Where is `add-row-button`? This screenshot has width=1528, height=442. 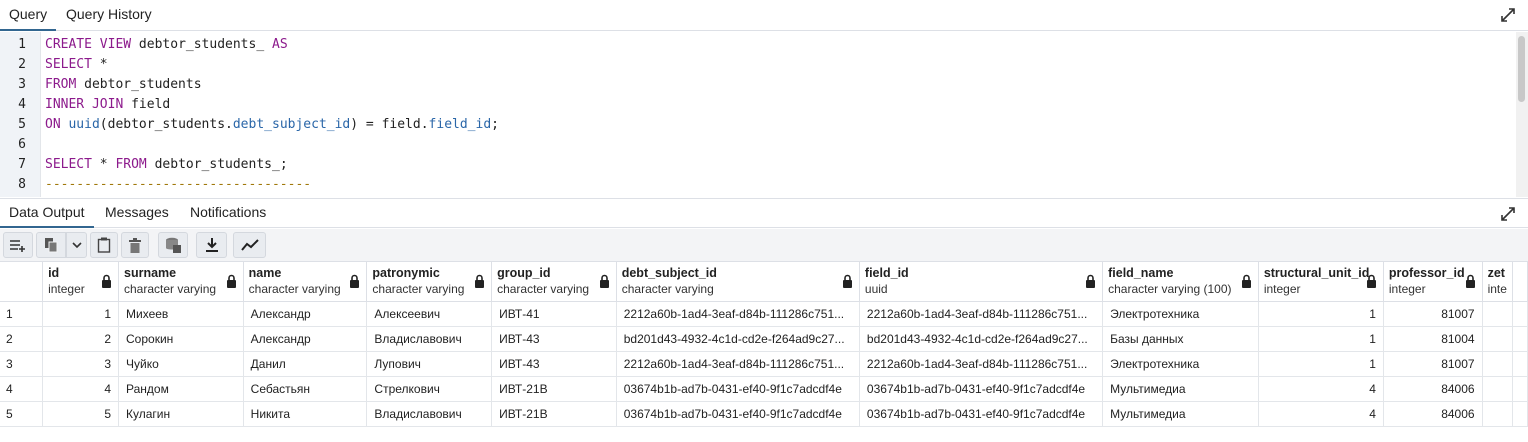 add-row-button is located at coordinates (18, 245).